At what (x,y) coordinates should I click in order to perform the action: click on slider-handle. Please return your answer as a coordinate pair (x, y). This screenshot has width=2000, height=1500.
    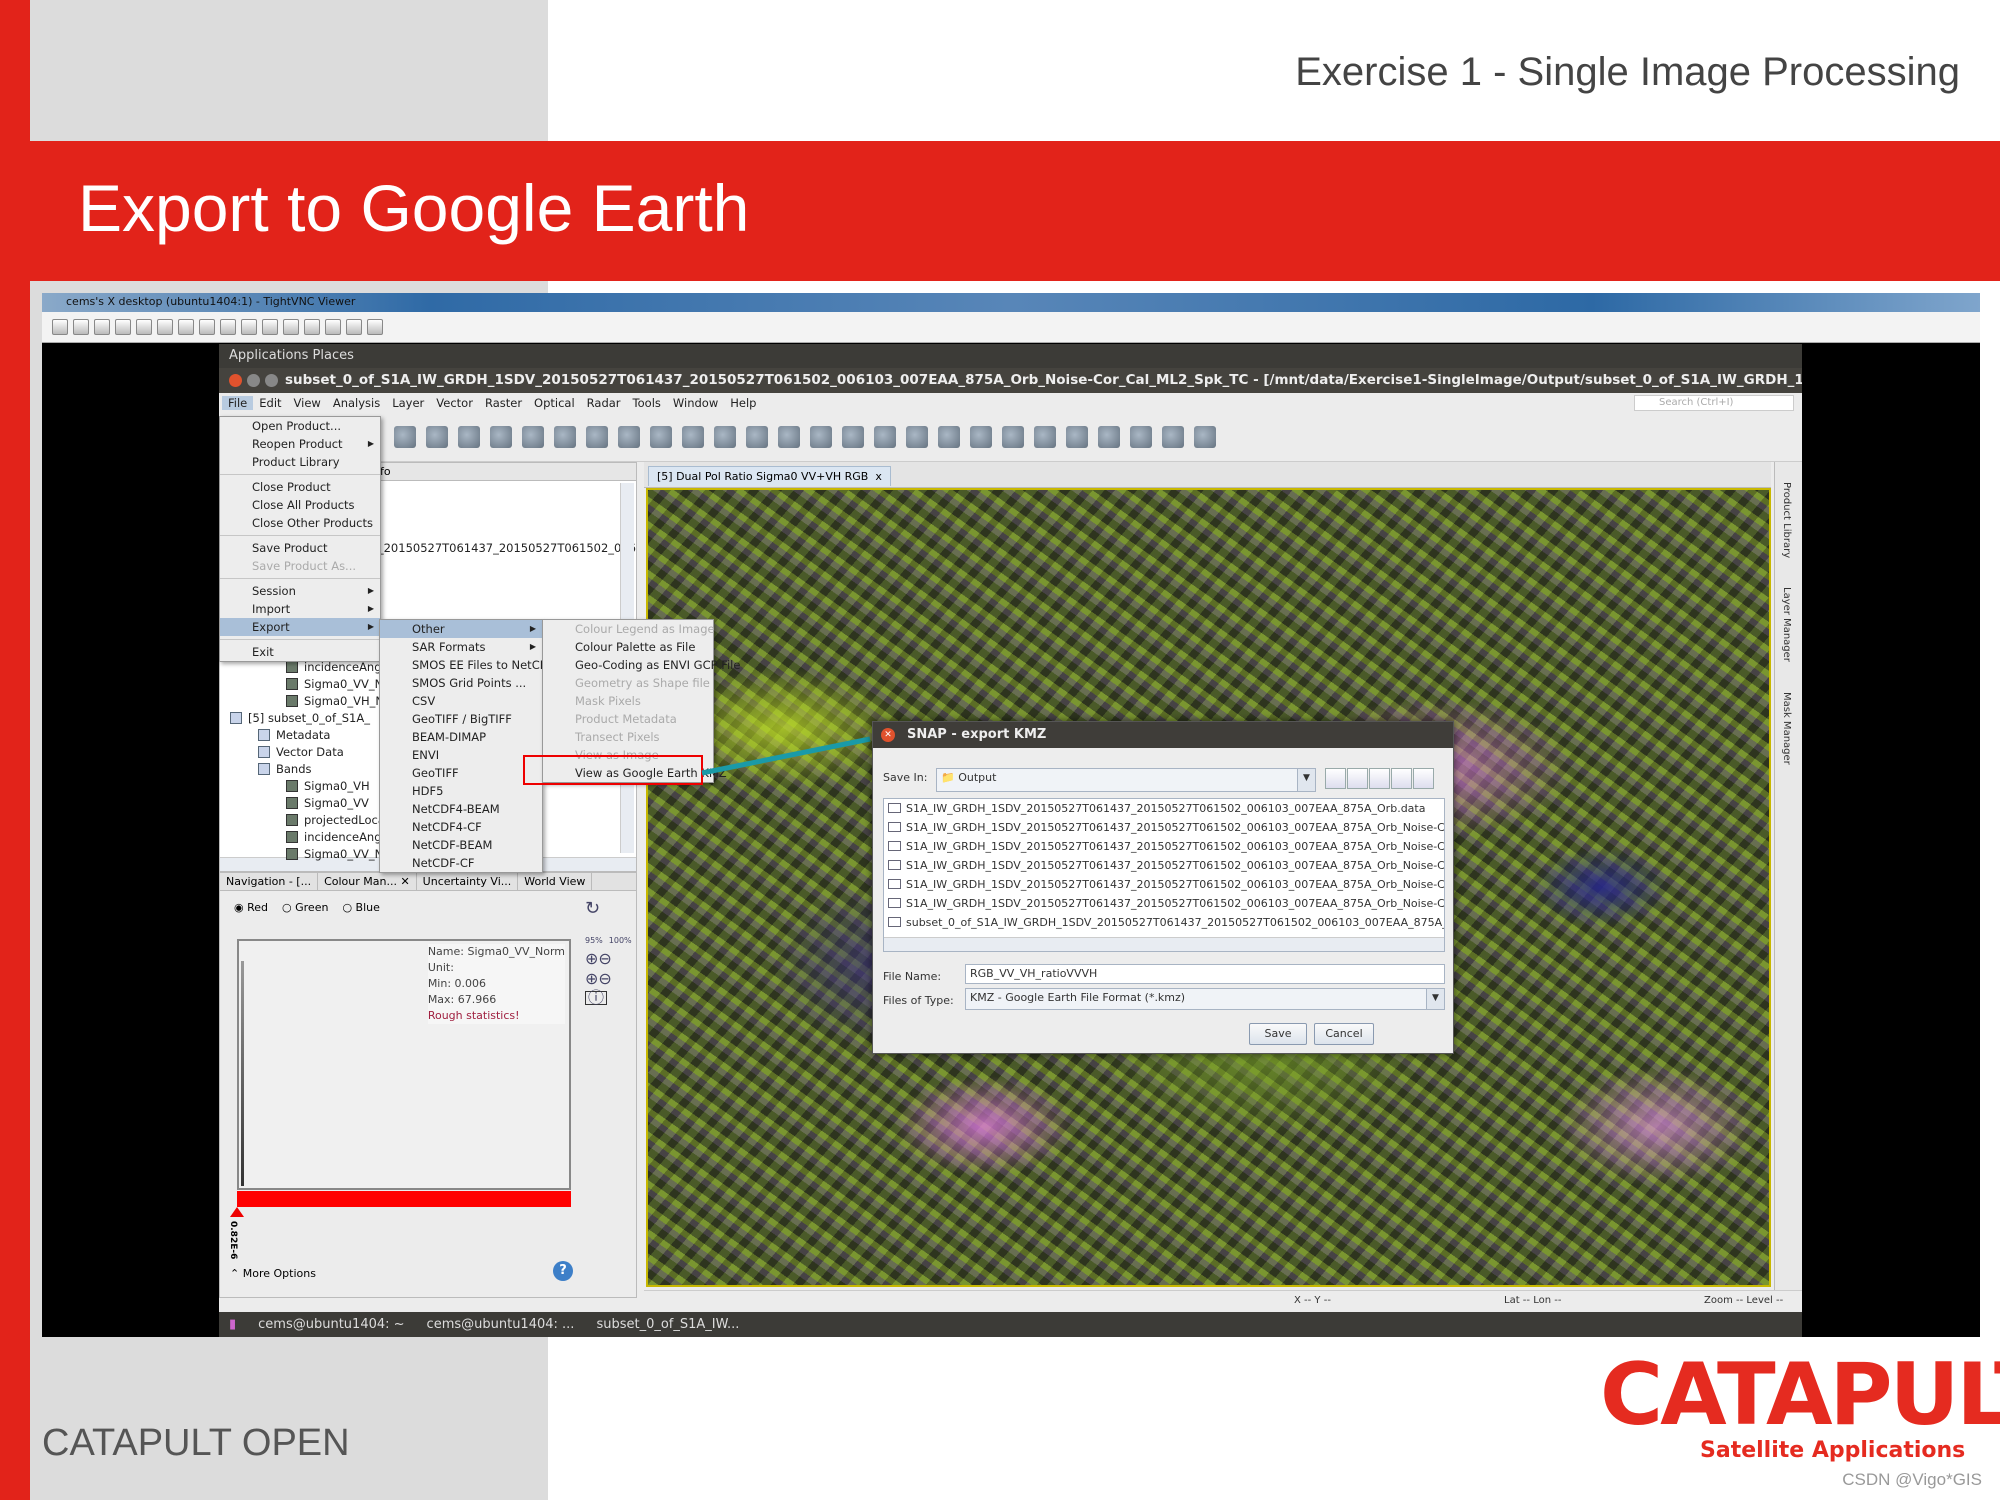
    Looking at the image, I should click on (237, 1212).